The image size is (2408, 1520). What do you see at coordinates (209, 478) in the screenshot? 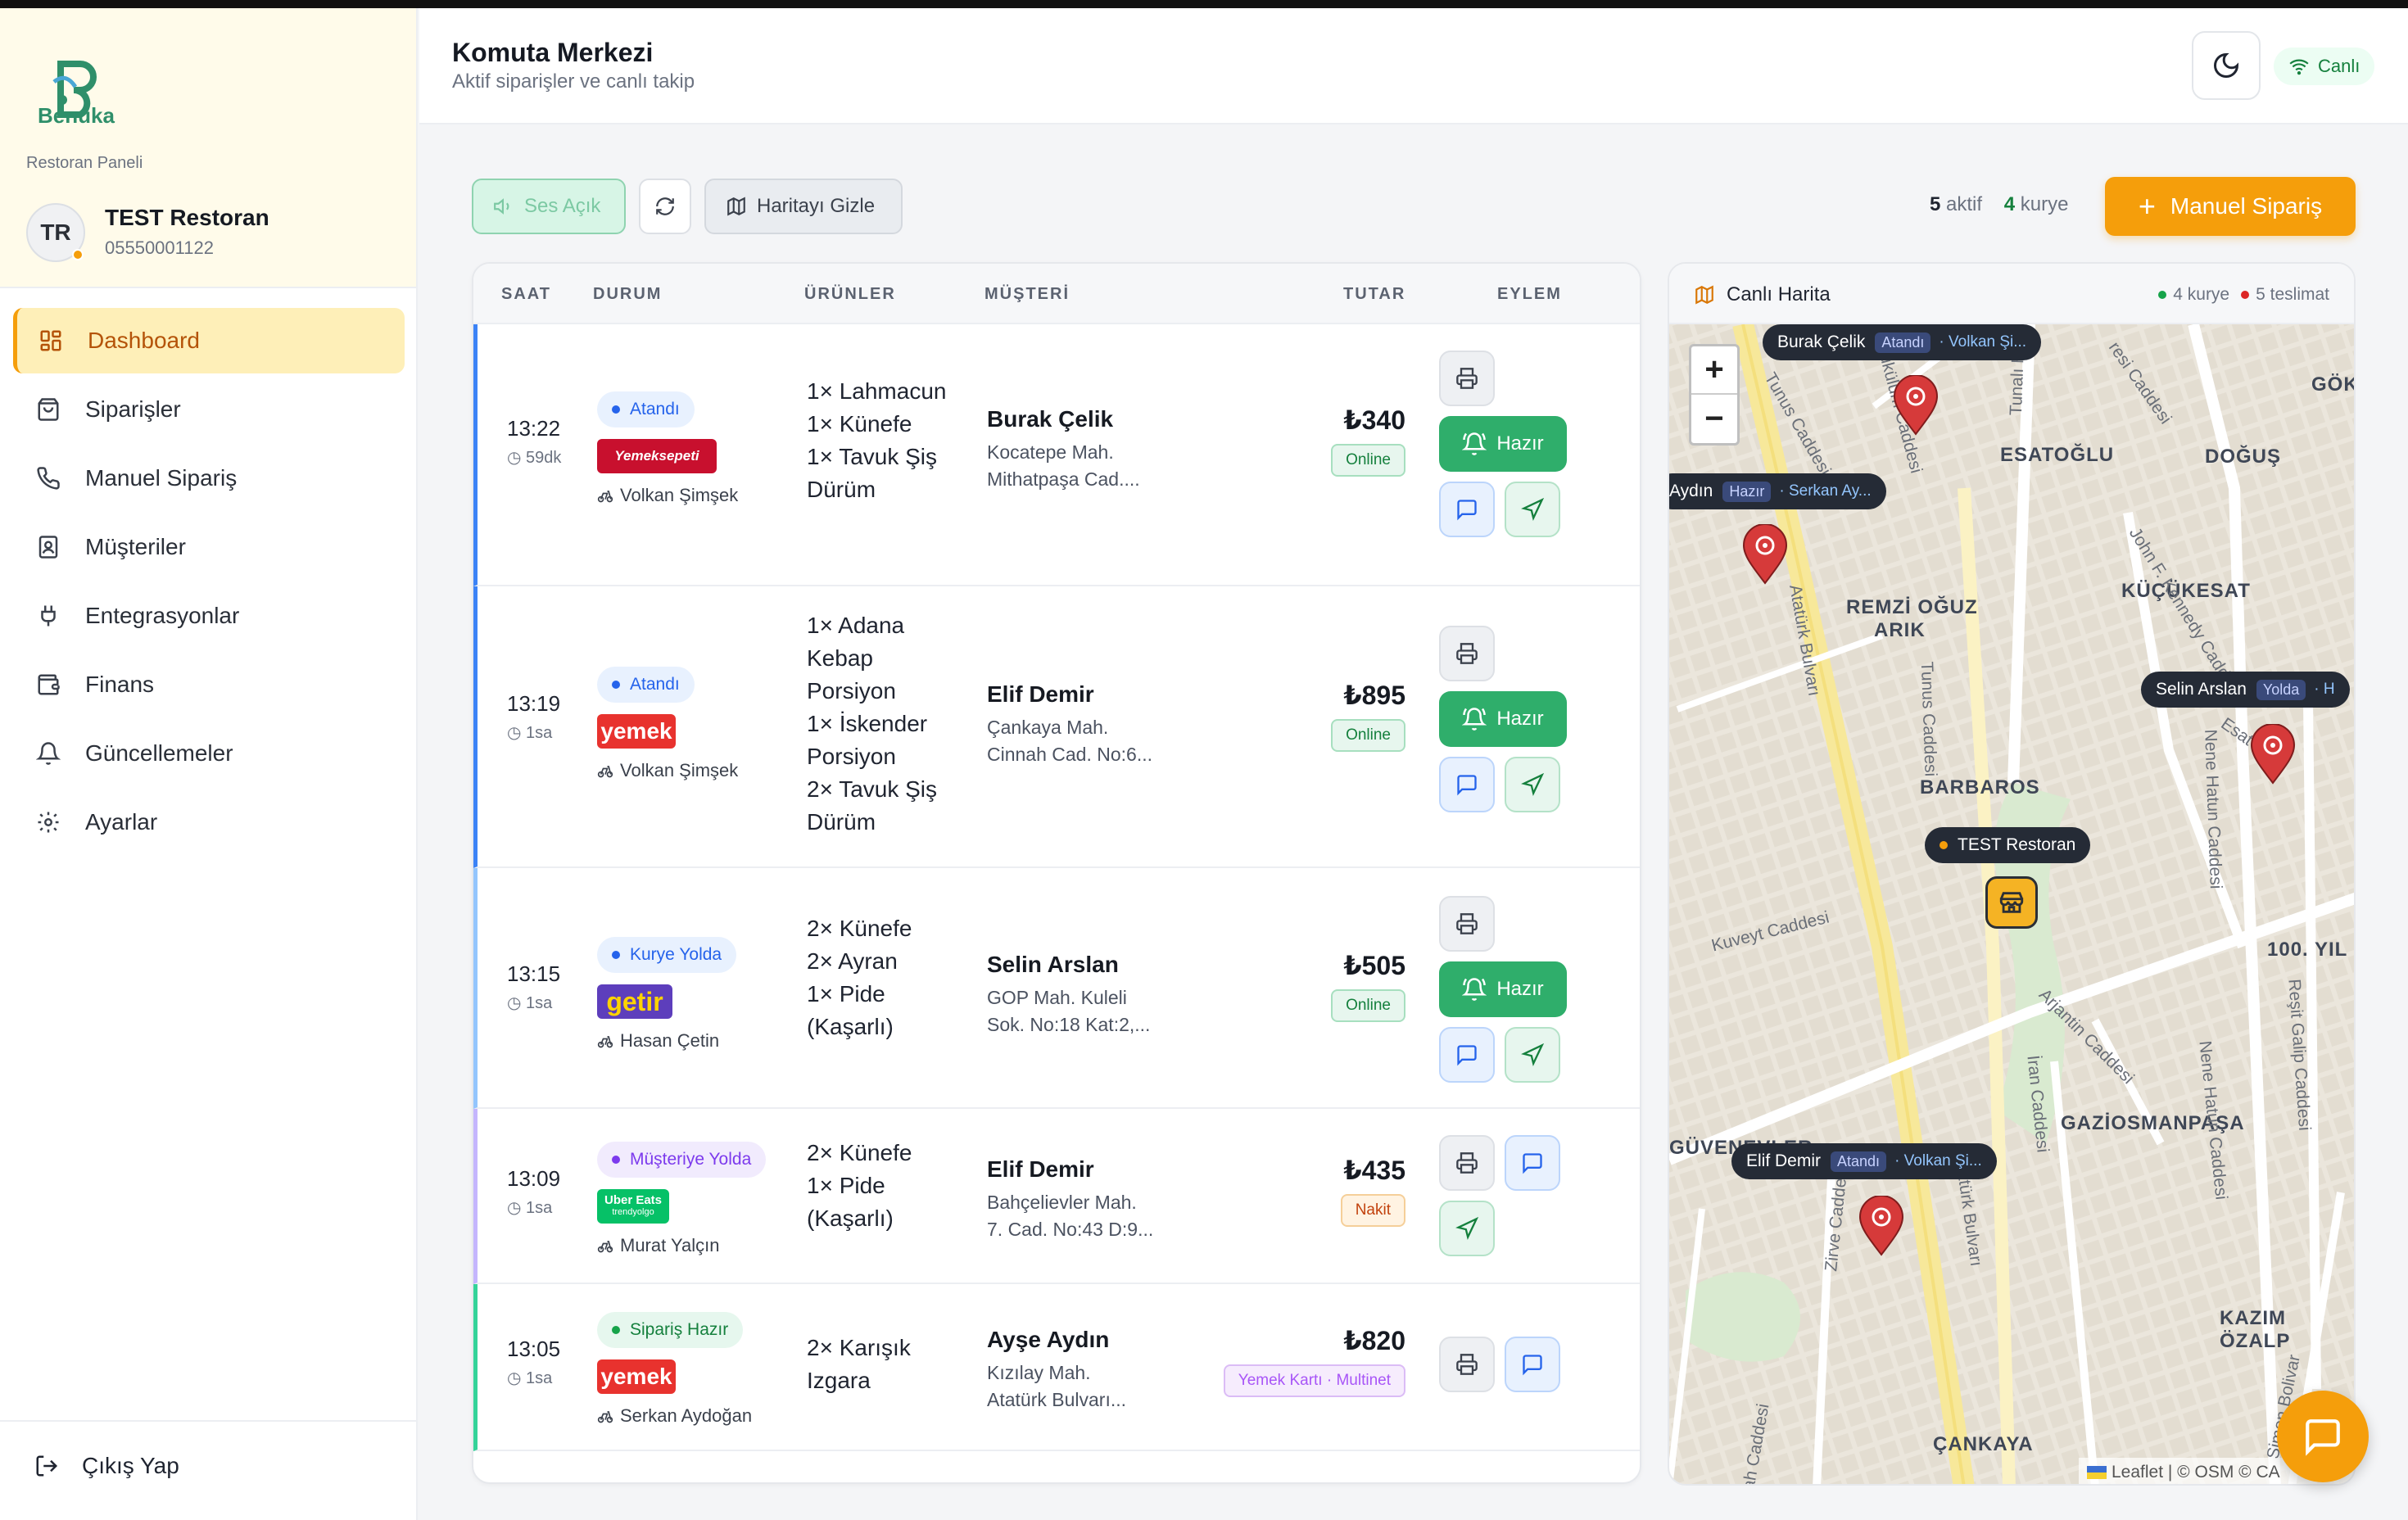
I see `sidebar-item-manual-order: Manuel Sipariş` at bounding box center [209, 478].